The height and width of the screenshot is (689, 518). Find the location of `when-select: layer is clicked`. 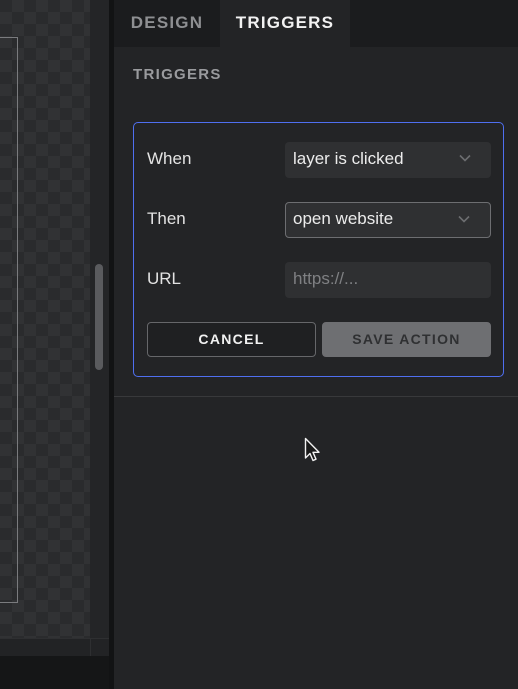

when-select: layer is clicked is located at coordinates (388, 160).